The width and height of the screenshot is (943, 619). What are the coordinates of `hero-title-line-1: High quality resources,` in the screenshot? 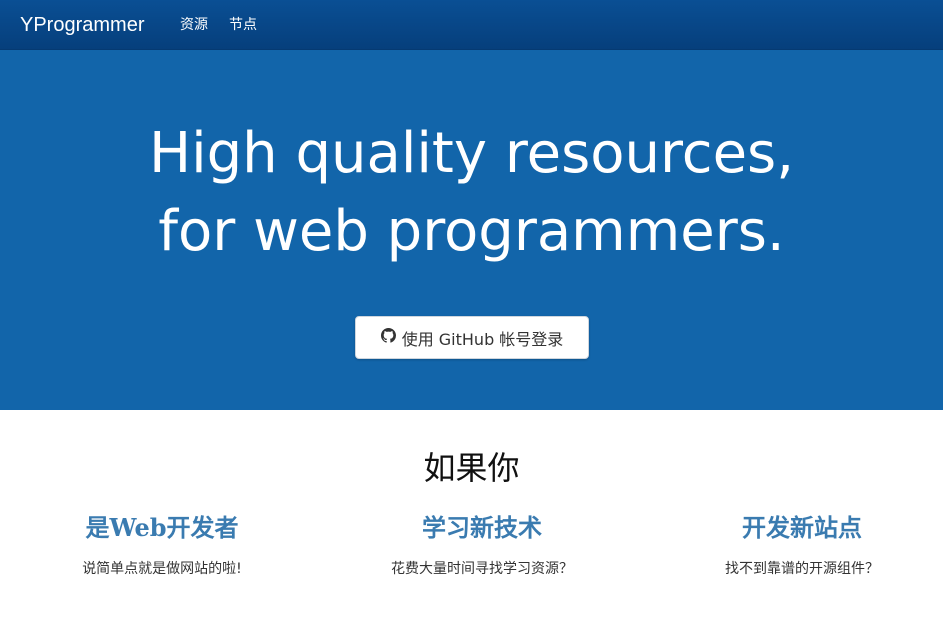 It's located at (471, 153).